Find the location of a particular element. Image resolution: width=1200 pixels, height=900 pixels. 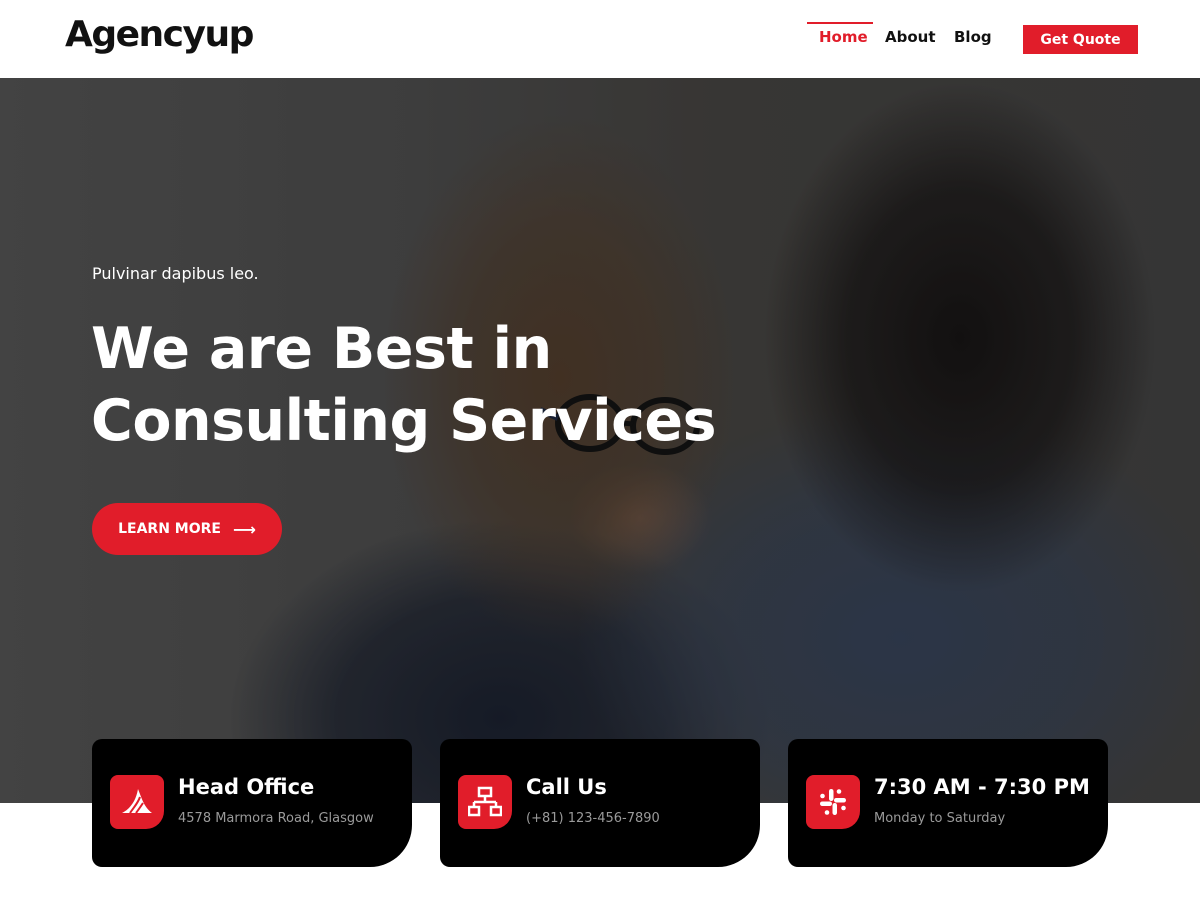

slack-icon is located at coordinates (833, 802).